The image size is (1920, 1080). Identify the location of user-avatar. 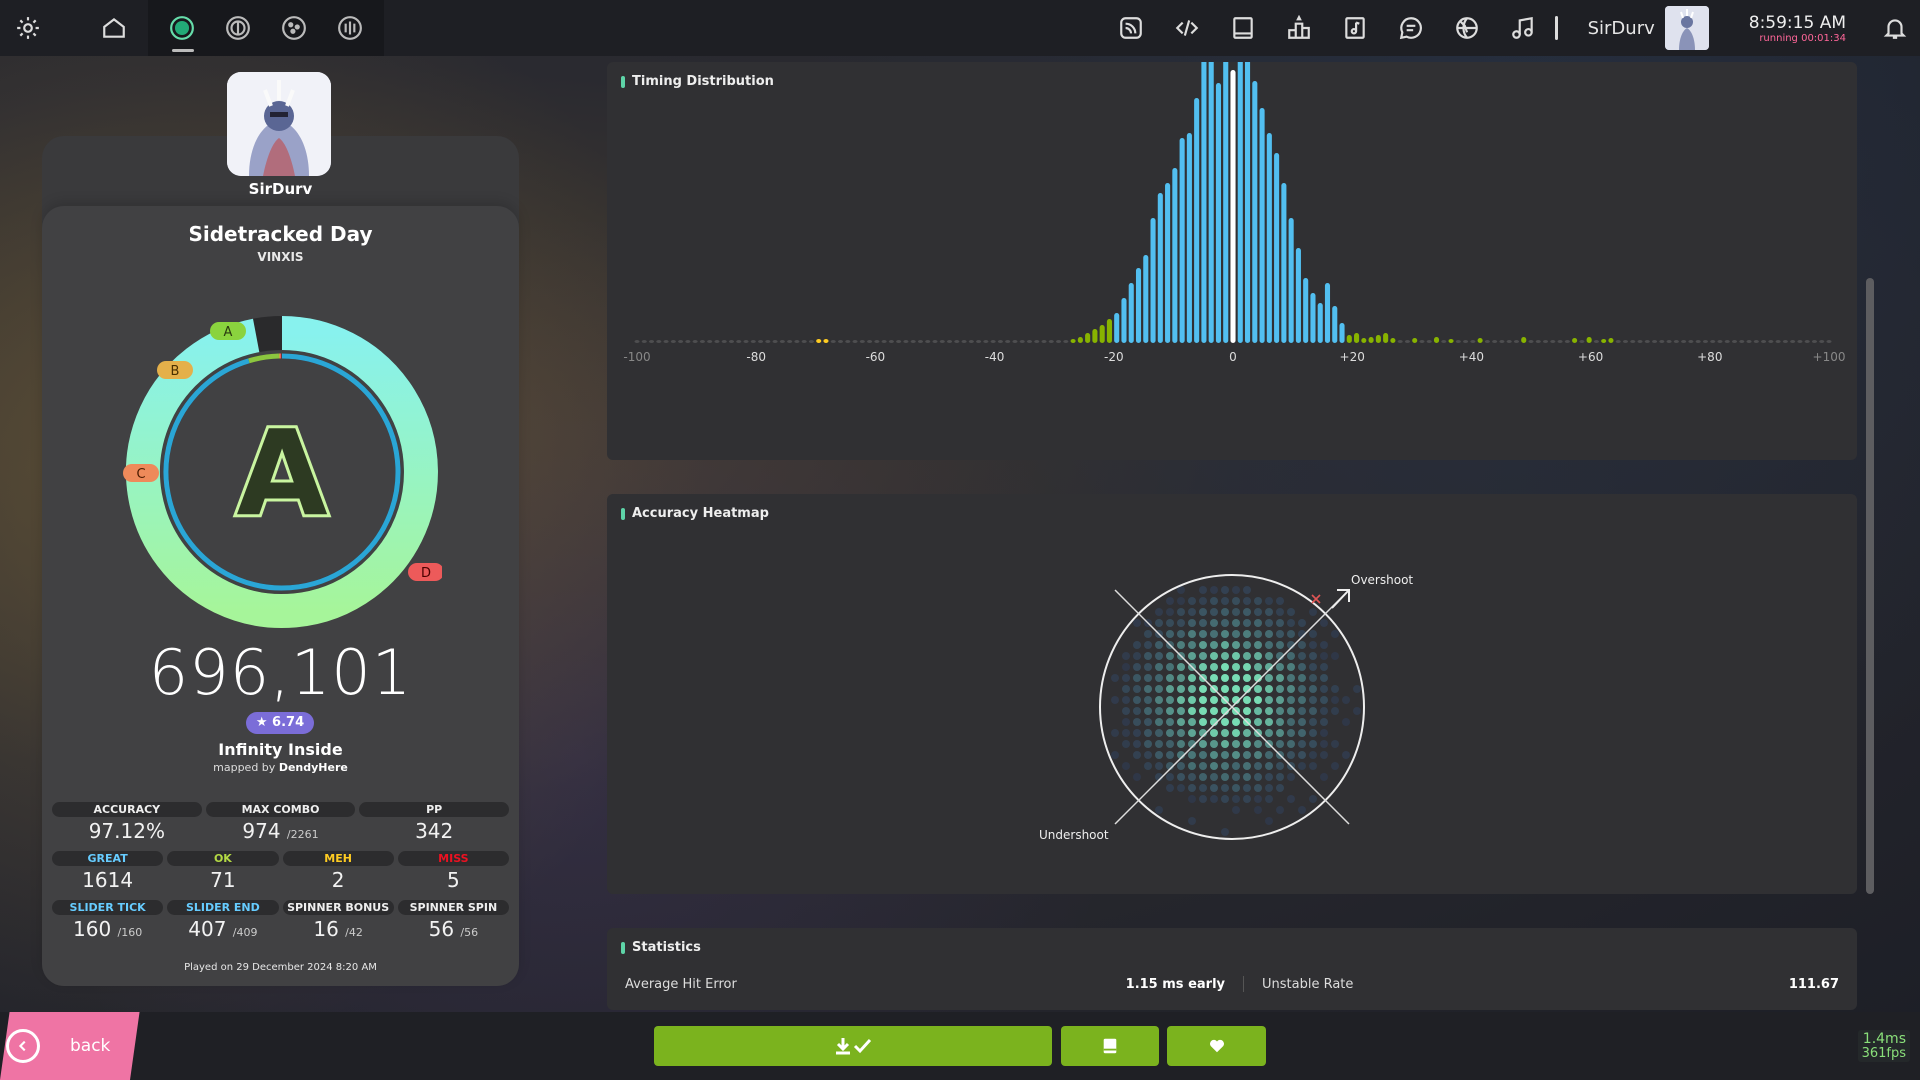
(279, 124).